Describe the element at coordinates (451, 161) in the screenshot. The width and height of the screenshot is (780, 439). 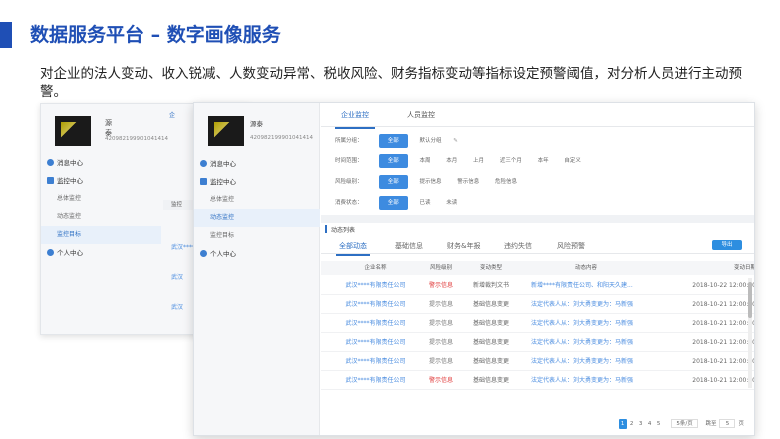
I see `filter-option: 本月` at that location.